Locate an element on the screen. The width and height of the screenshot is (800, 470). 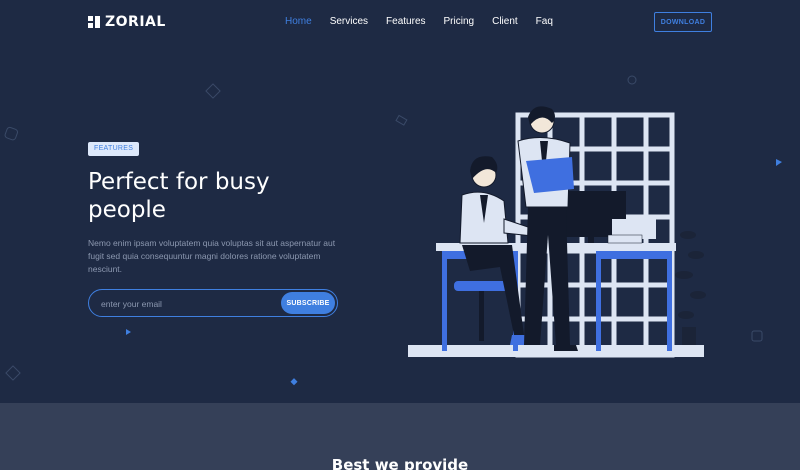
section-title: Best we provide is located at coordinates (400, 463).